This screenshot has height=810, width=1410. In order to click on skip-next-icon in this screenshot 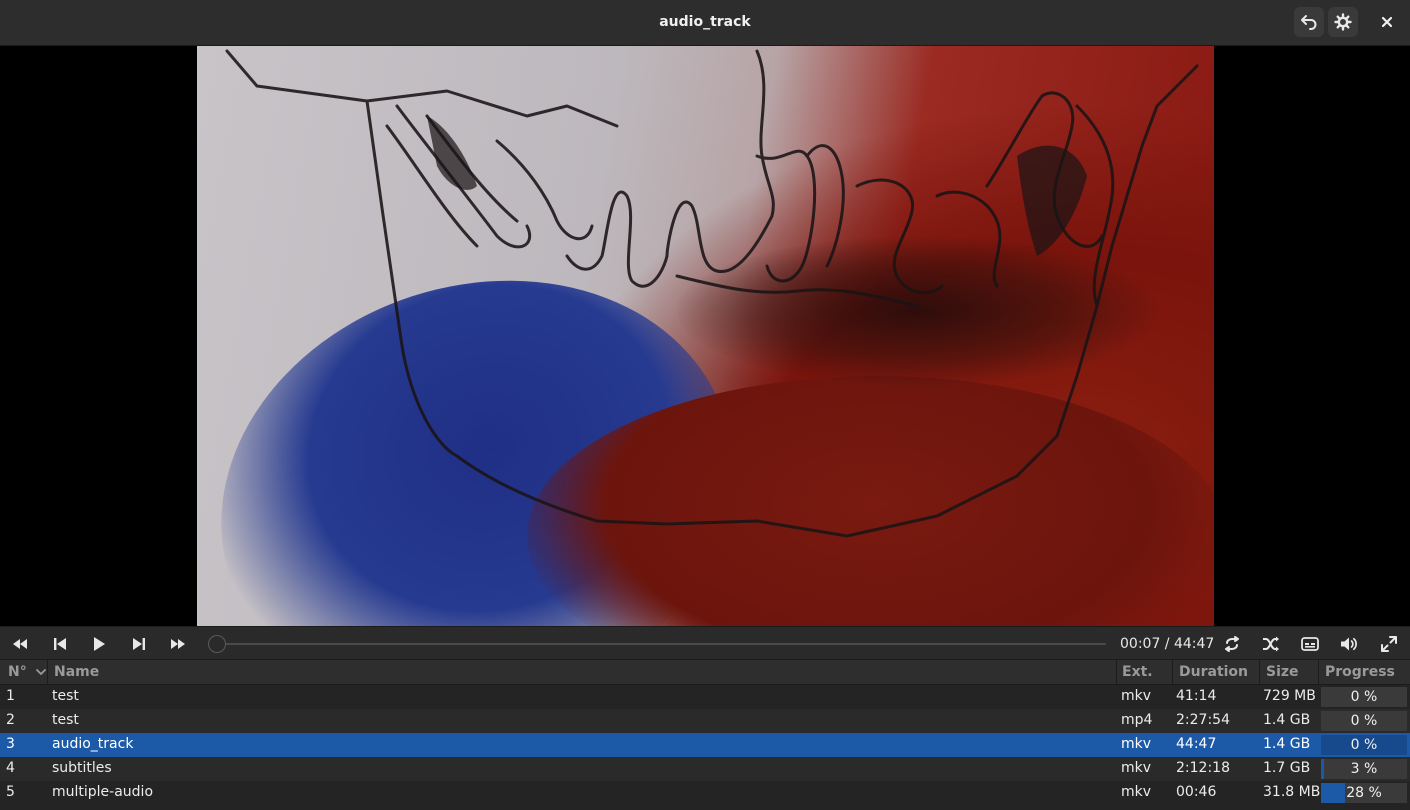, I will do `click(139, 644)`.